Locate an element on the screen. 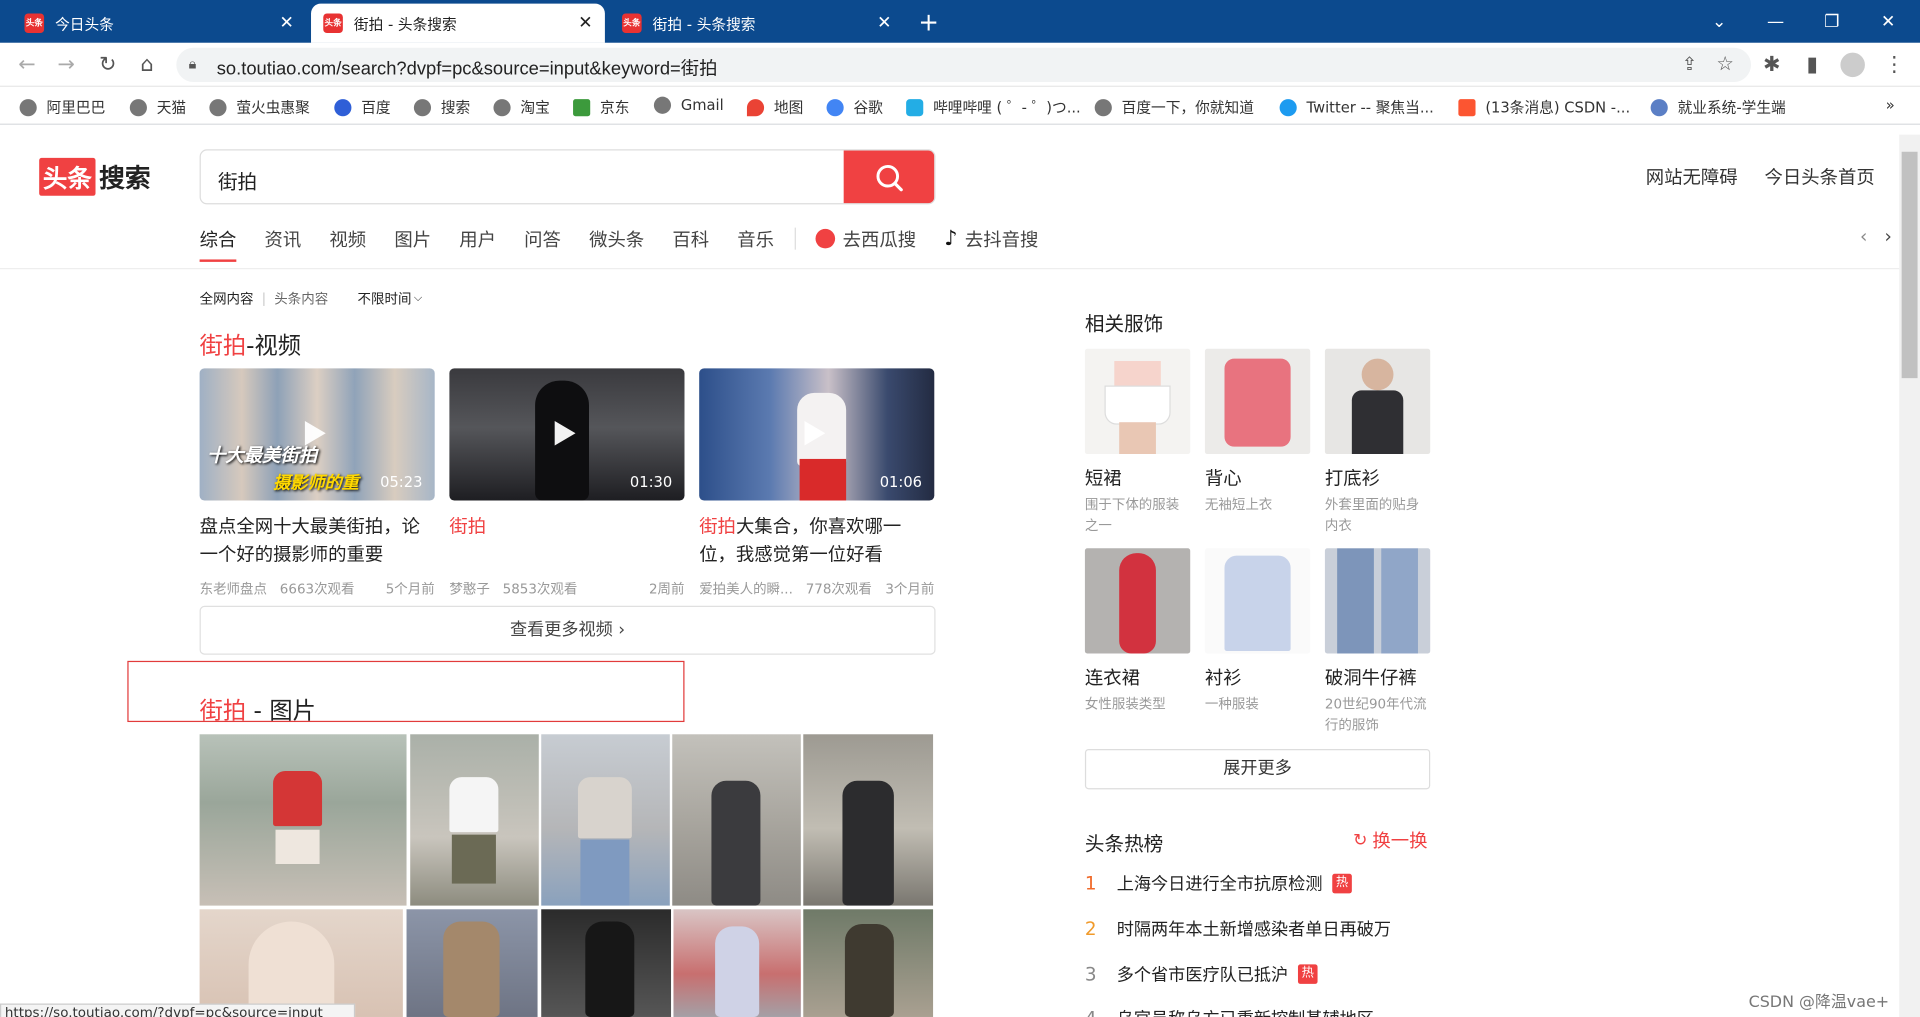 The height and width of the screenshot is (1017, 1920). extensions-icon: ✱ is located at coordinates (1772, 65).